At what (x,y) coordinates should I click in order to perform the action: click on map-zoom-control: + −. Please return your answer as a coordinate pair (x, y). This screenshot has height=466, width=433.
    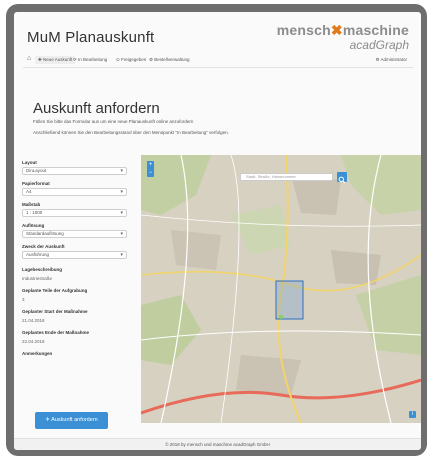
    Looking at the image, I should click on (150, 169).